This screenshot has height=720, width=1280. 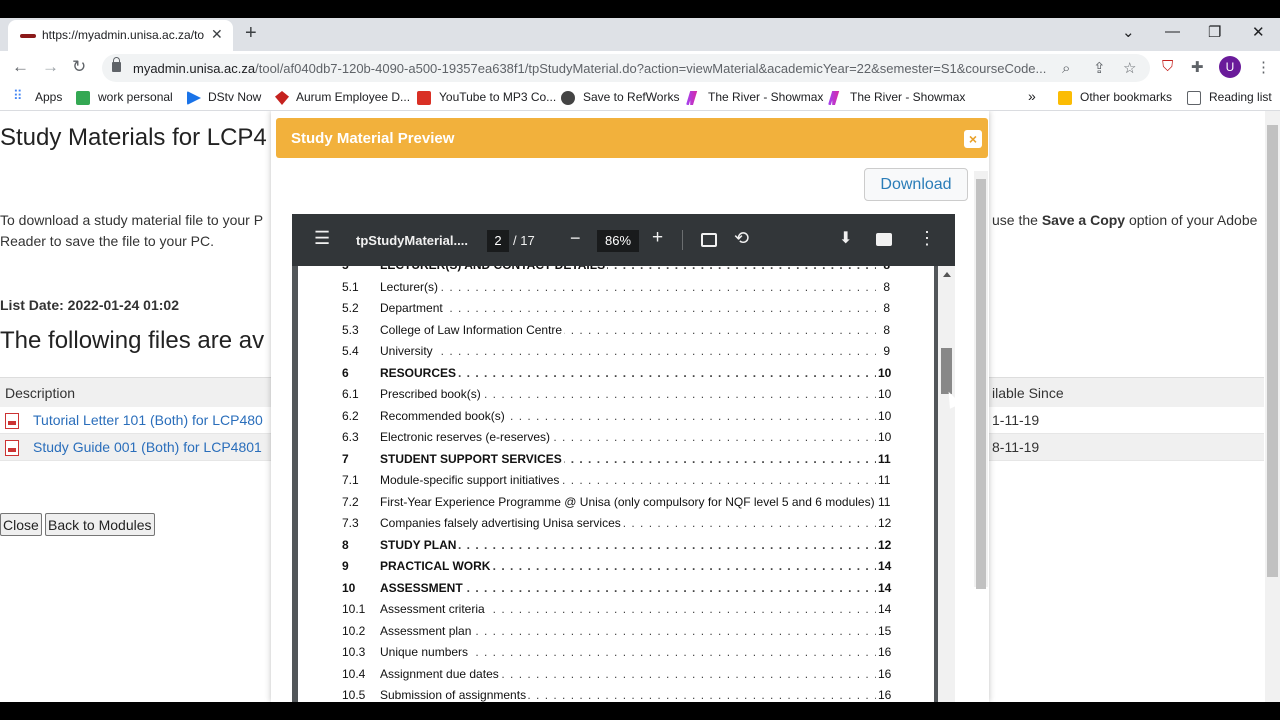 I want to click on toc-number: 7.1, so click(x=350, y=480).